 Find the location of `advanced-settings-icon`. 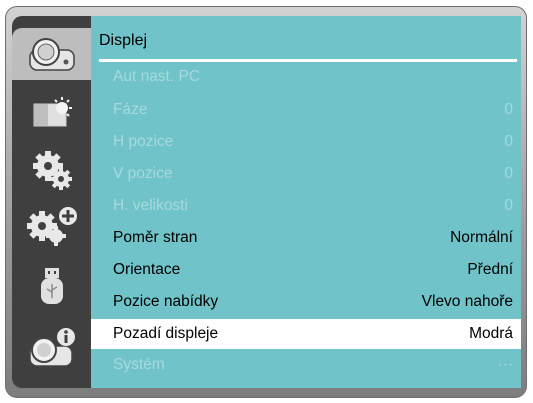

advanced-settings-icon is located at coordinates (51, 226).